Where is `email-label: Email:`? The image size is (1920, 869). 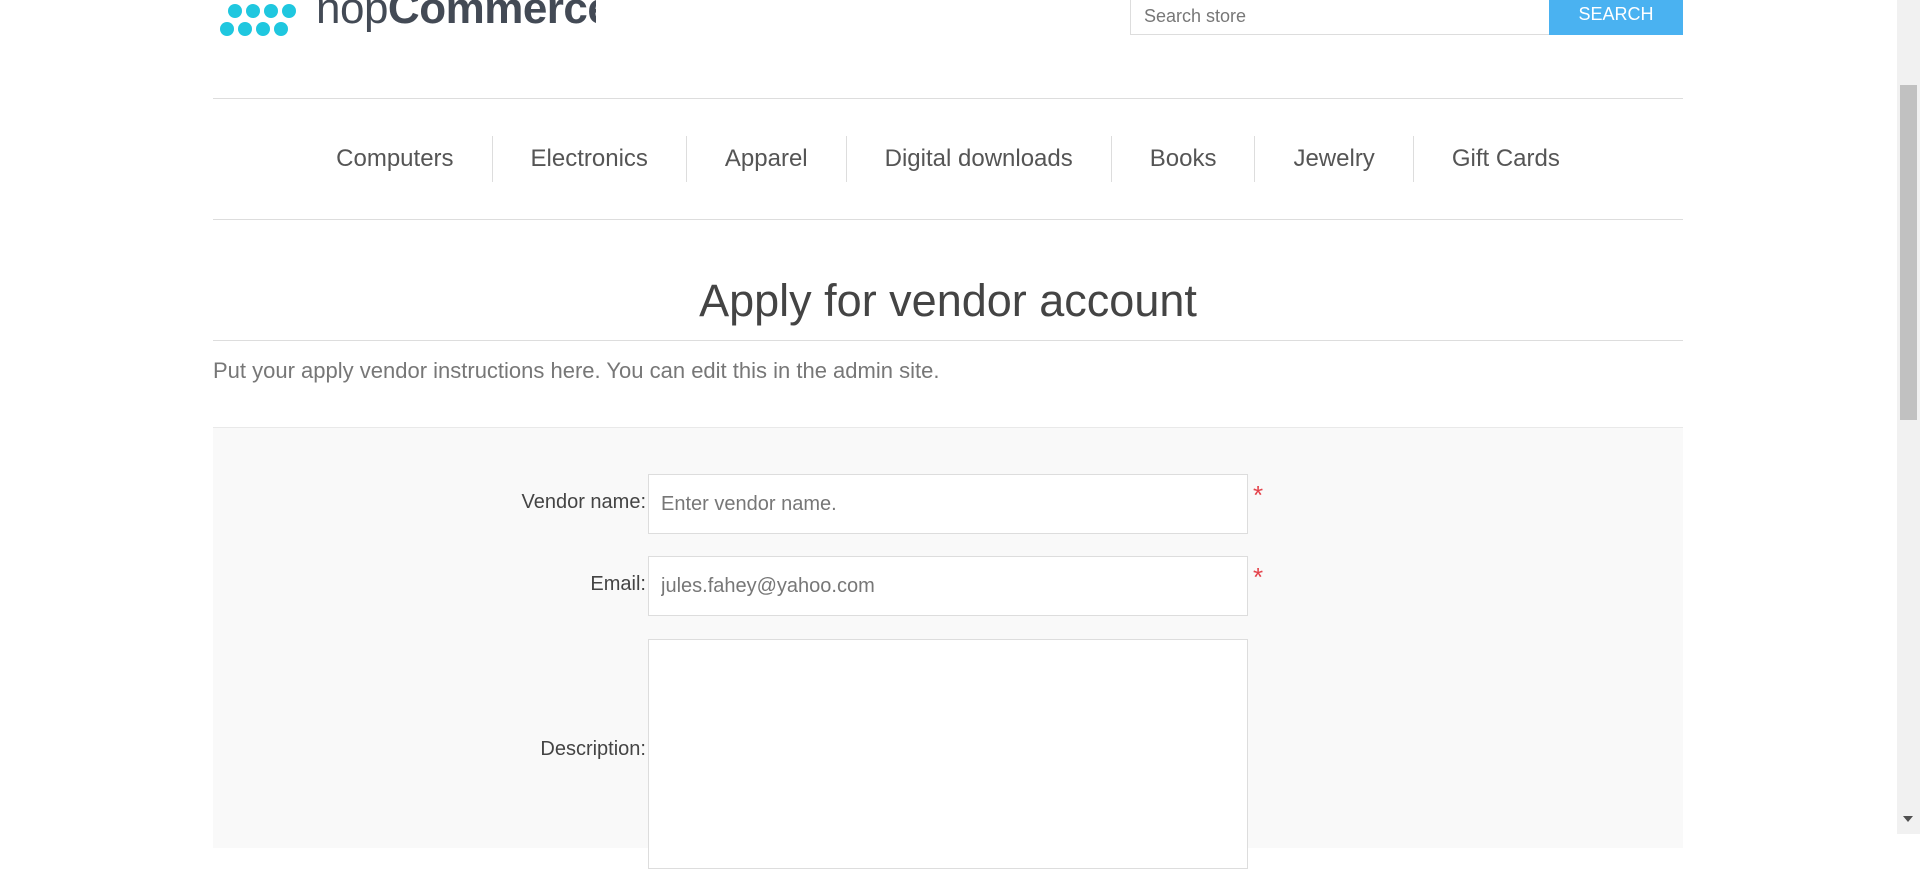 email-label: Email: is located at coordinates (618, 584).